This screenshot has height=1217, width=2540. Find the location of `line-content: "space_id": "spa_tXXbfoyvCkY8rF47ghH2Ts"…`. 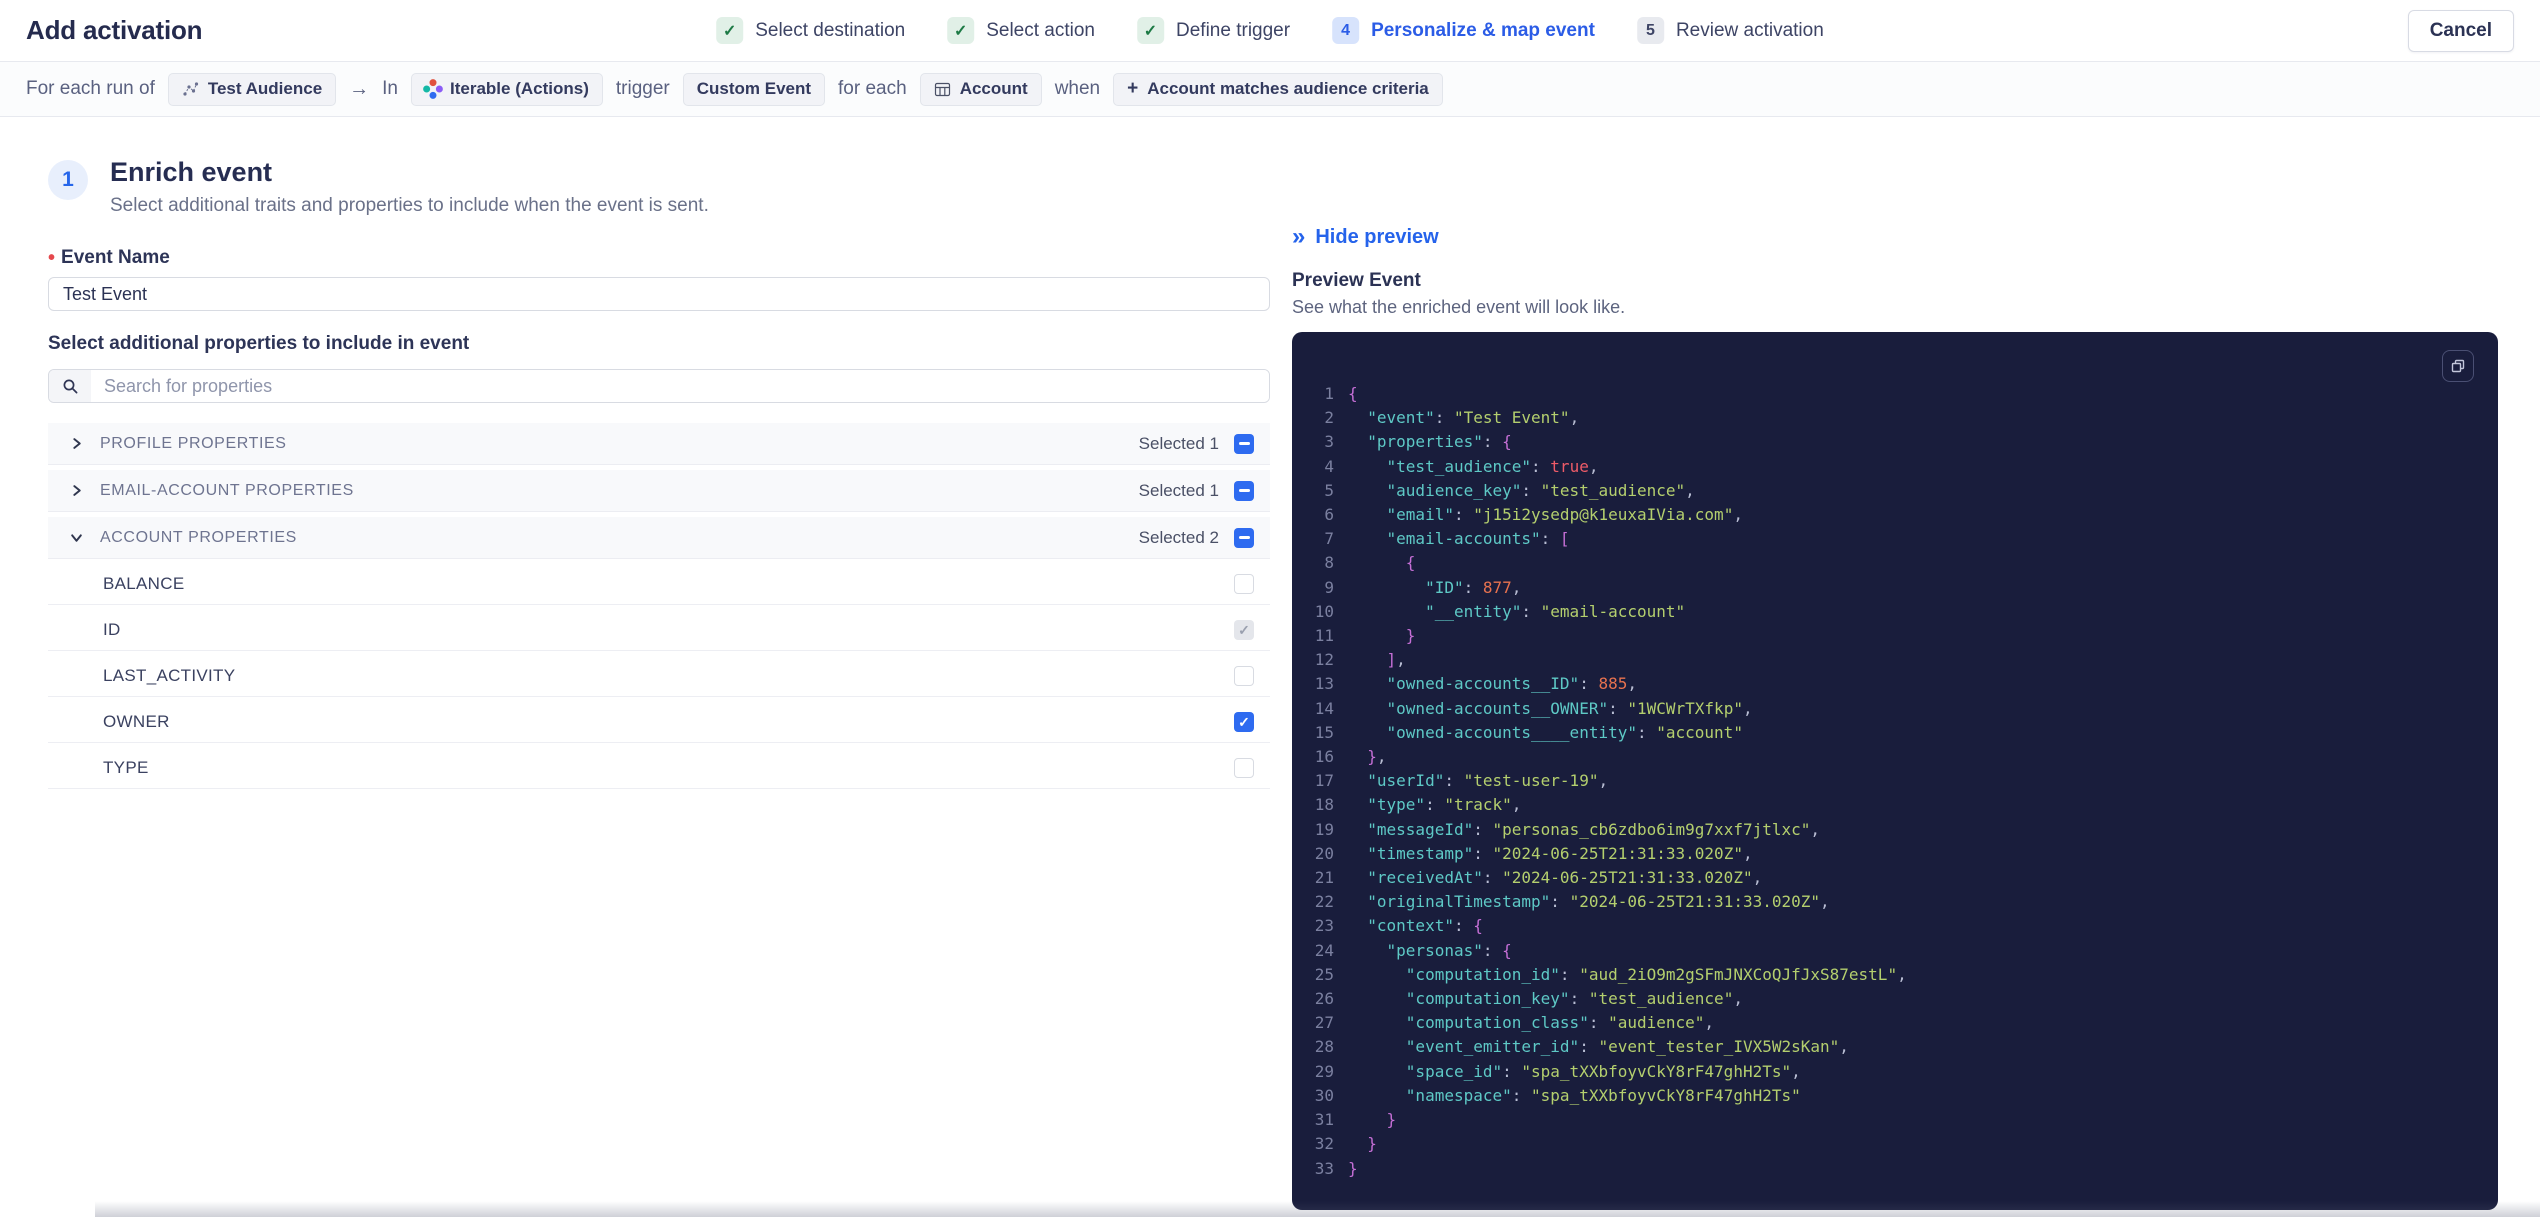

line-content: "space_id": "spa_tXXbfoyvCkY8rF47ghH2Ts"… is located at coordinates (1603, 1071).